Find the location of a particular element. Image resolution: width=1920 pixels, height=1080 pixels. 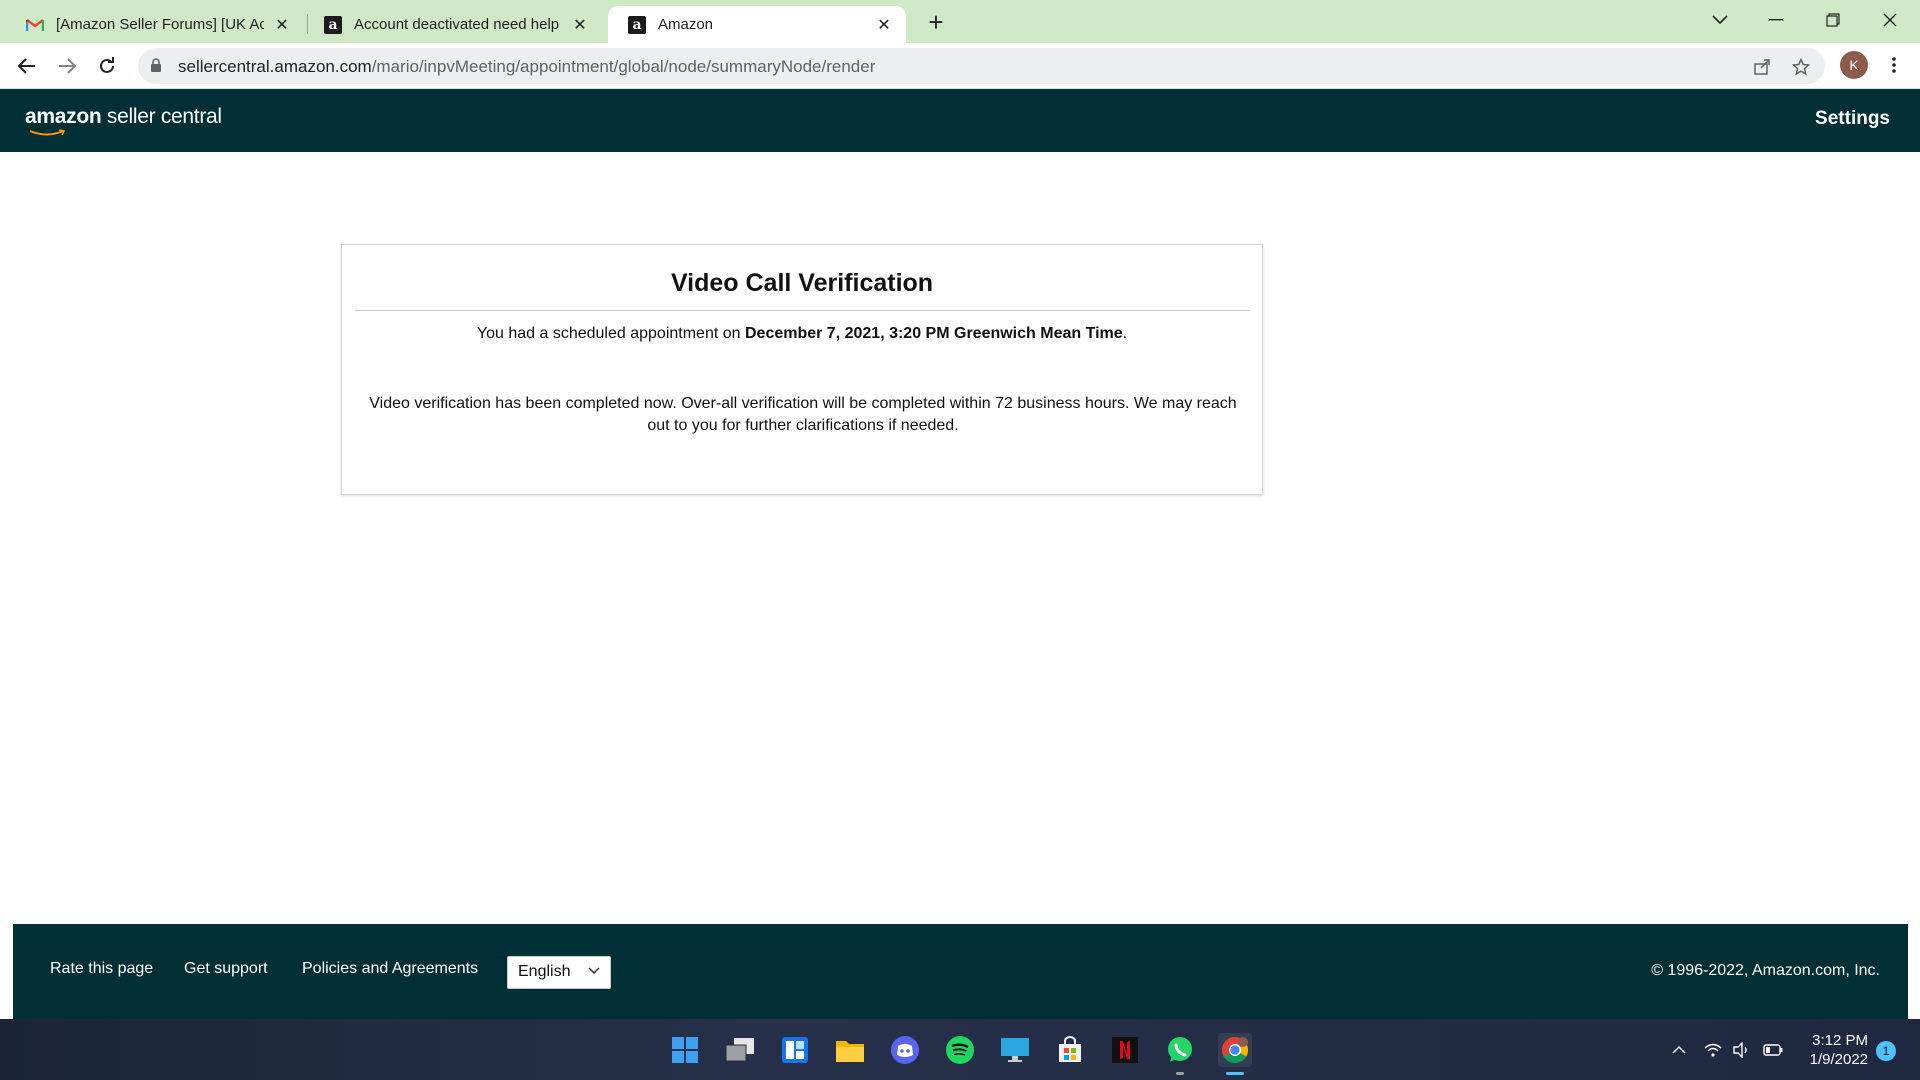

forward-arrow-icon is located at coordinates (67, 66).